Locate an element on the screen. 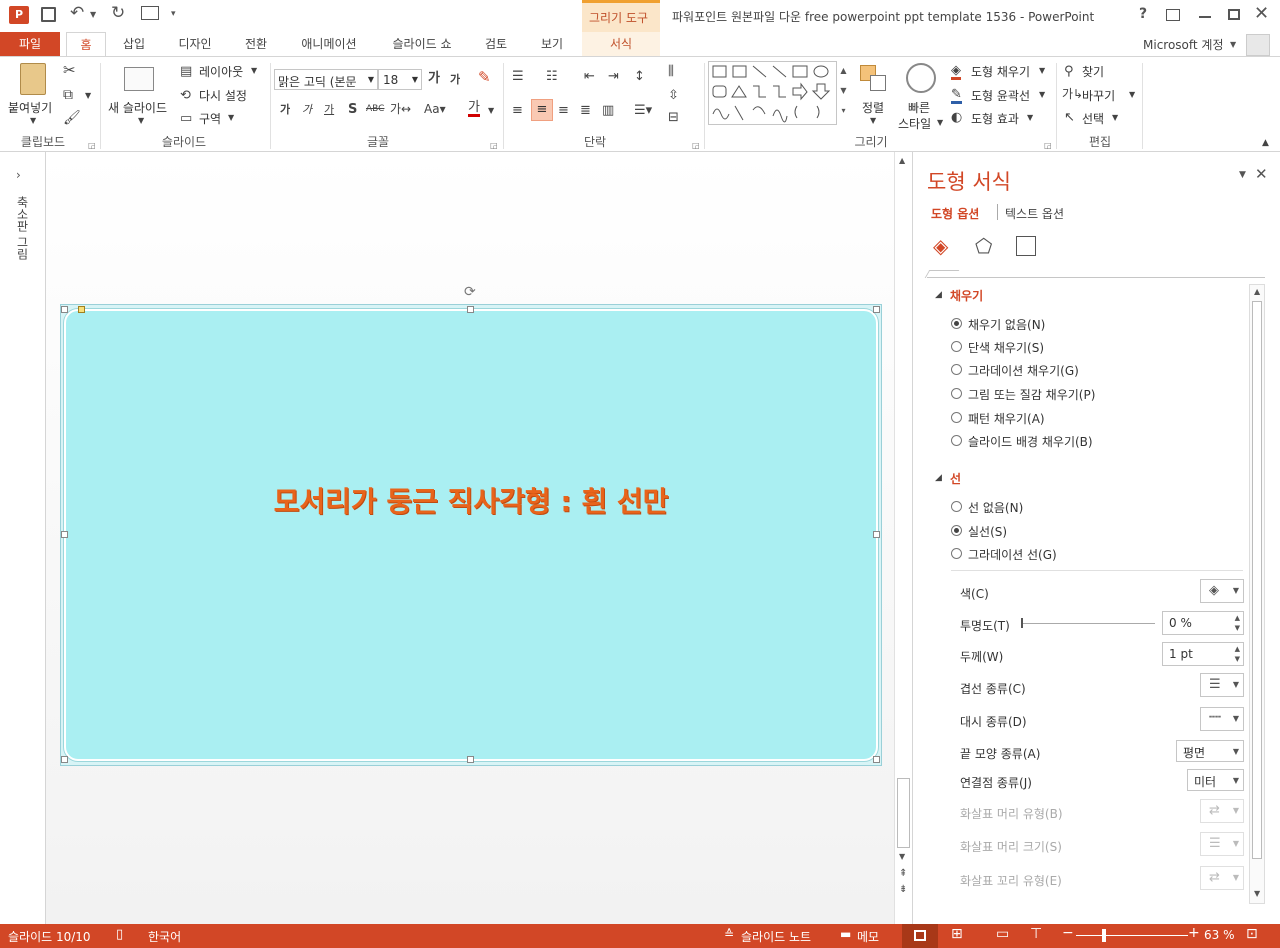 This screenshot has height=948, width=1280. radio-no-fill is located at coordinates (956, 323).